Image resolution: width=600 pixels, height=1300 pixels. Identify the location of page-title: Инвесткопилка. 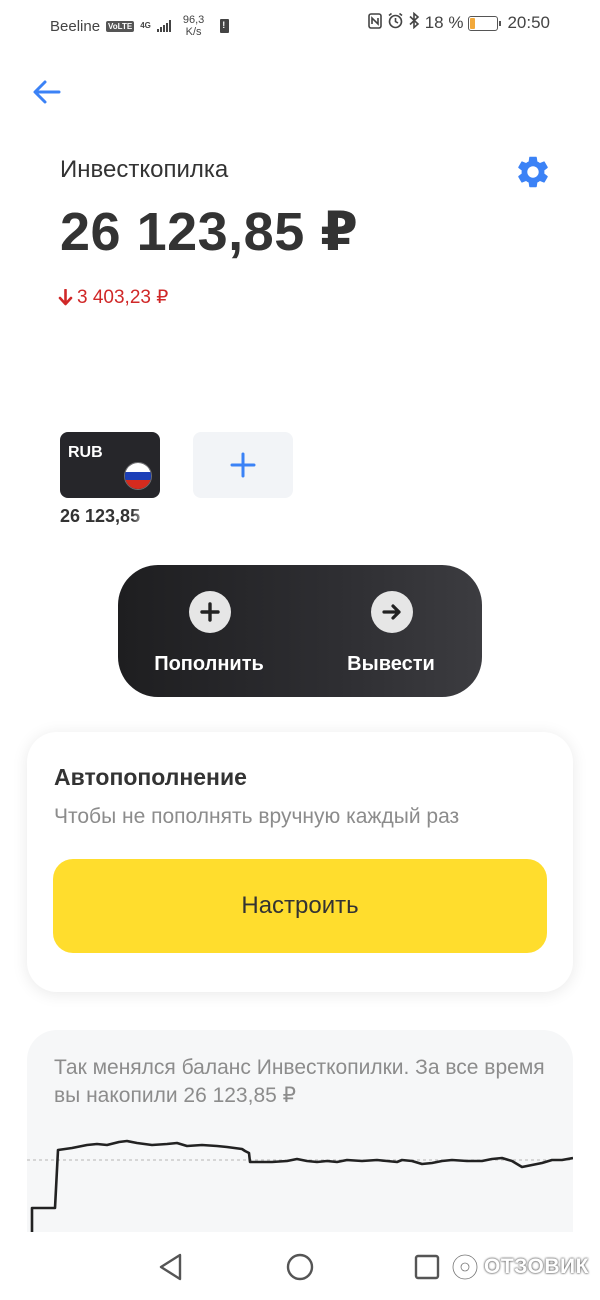
(144, 169).